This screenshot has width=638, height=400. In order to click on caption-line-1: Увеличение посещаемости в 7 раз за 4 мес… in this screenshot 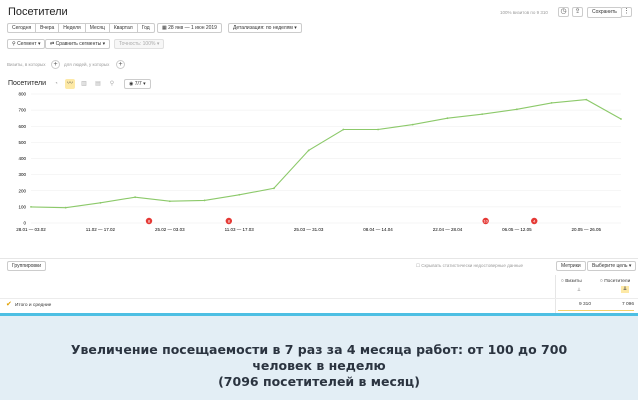, I will do `click(319, 357)`.